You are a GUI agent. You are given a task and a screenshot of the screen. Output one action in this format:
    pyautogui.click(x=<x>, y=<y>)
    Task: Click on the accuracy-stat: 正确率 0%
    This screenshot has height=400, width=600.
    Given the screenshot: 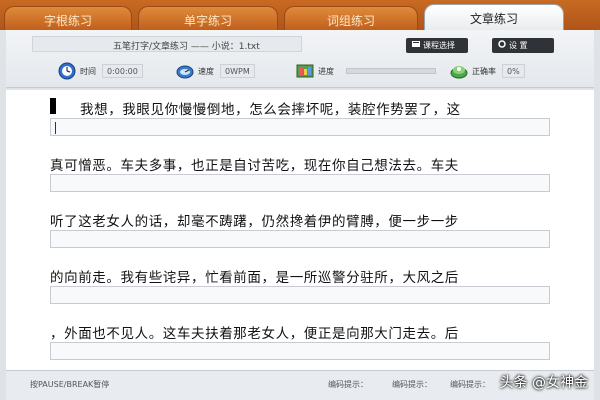 What is the action you would take?
    pyautogui.click(x=487, y=71)
    